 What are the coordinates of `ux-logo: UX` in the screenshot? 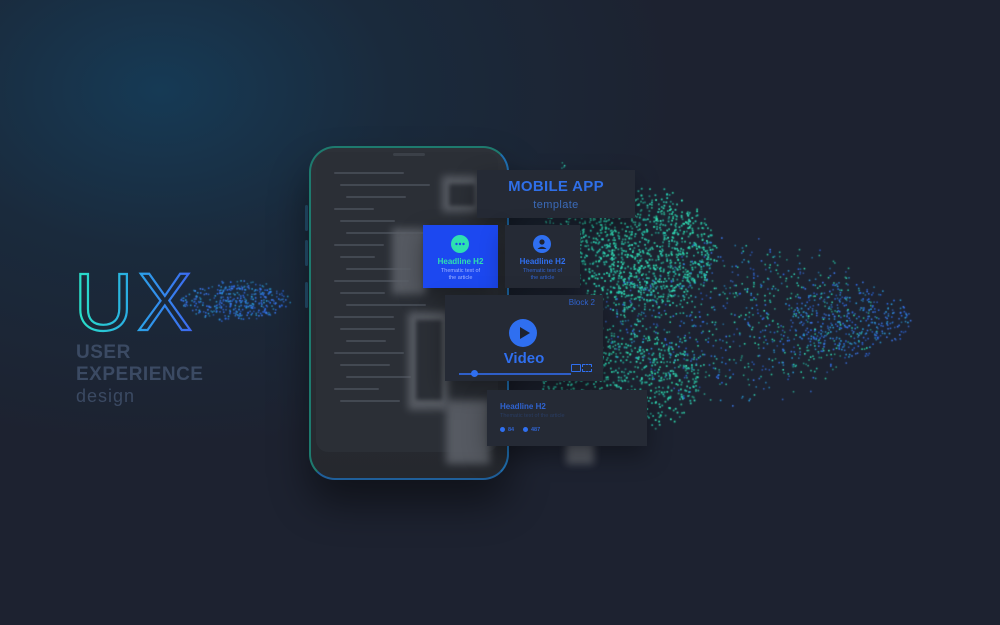 It's located at (135, 300).